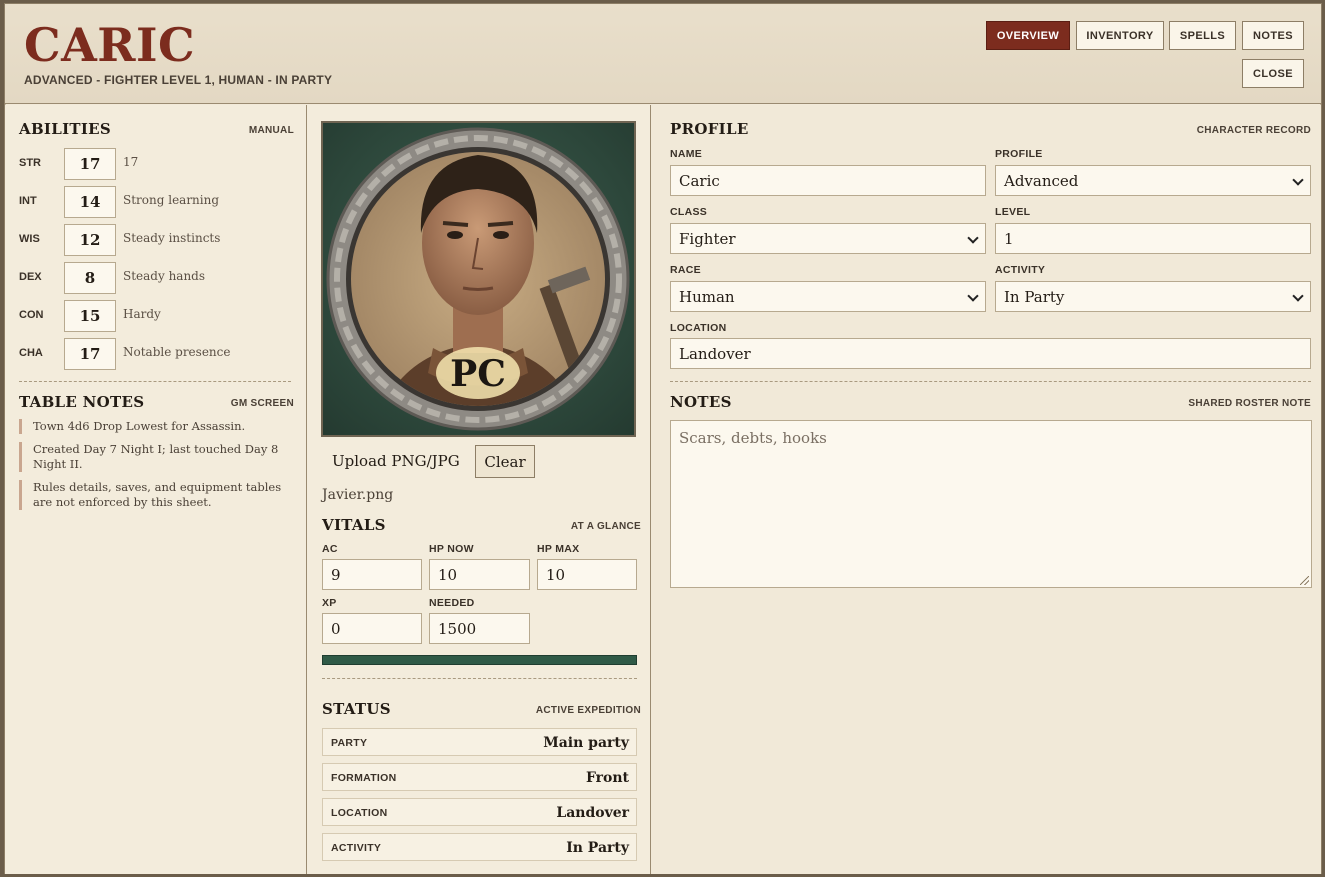  I want to click on ac-label: AC, so click(330, 549).